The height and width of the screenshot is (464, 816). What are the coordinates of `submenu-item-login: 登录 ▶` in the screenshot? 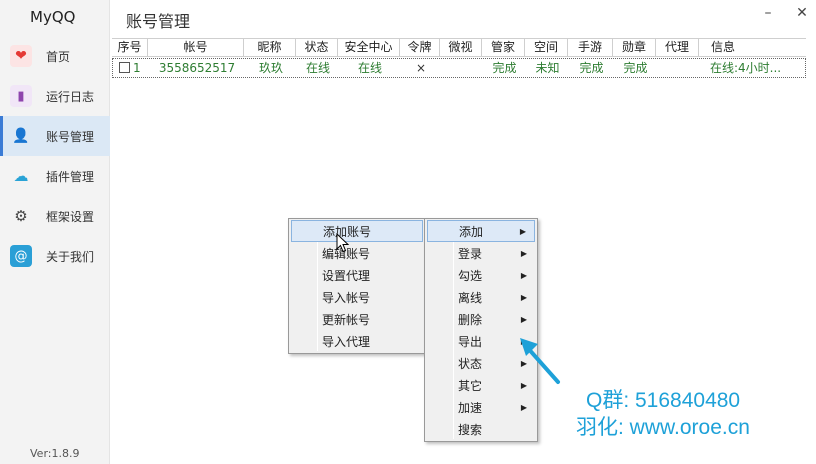 It's located at (481, 254).